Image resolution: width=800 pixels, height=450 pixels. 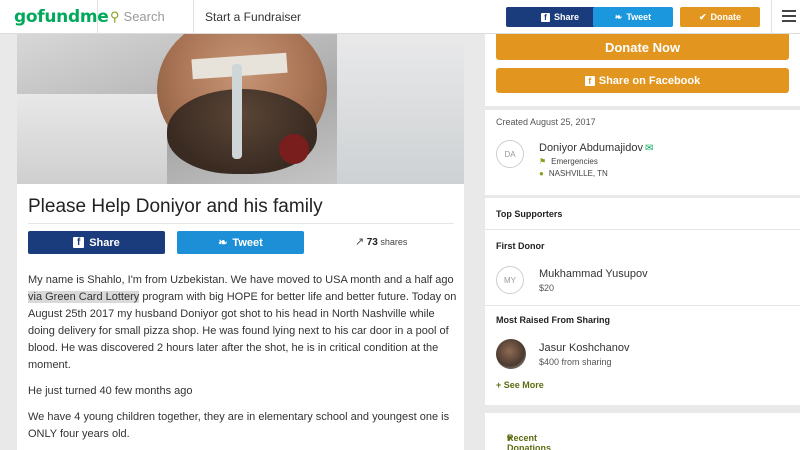 I want to click on header-donate-label: Donate, so click(x=726, y=17).